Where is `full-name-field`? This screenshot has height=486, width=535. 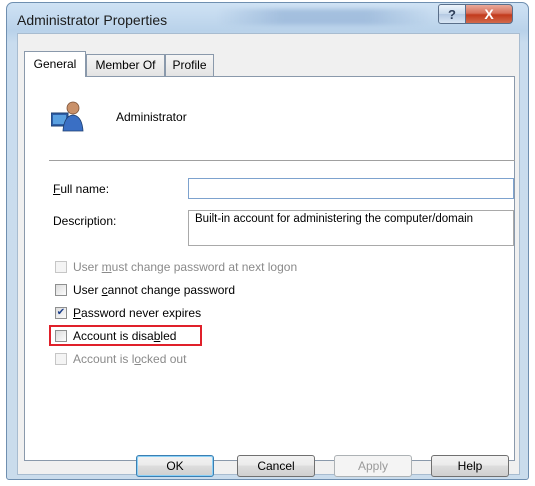 full-name-field is located at coordinates (351, 188).